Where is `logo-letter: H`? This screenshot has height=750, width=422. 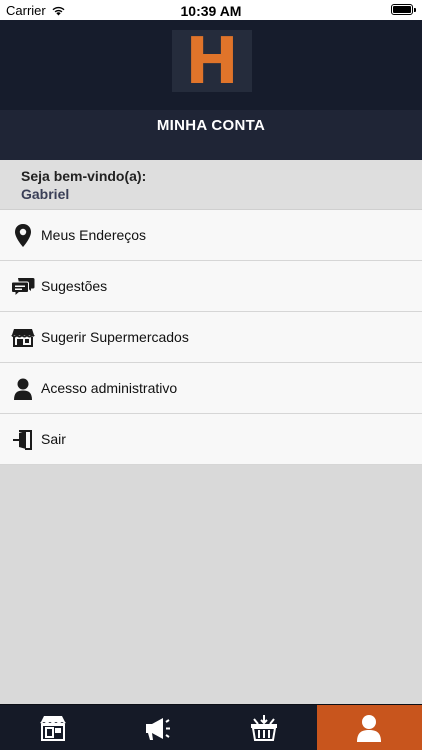 logo-letter: H is located at coordinates (212, 62).